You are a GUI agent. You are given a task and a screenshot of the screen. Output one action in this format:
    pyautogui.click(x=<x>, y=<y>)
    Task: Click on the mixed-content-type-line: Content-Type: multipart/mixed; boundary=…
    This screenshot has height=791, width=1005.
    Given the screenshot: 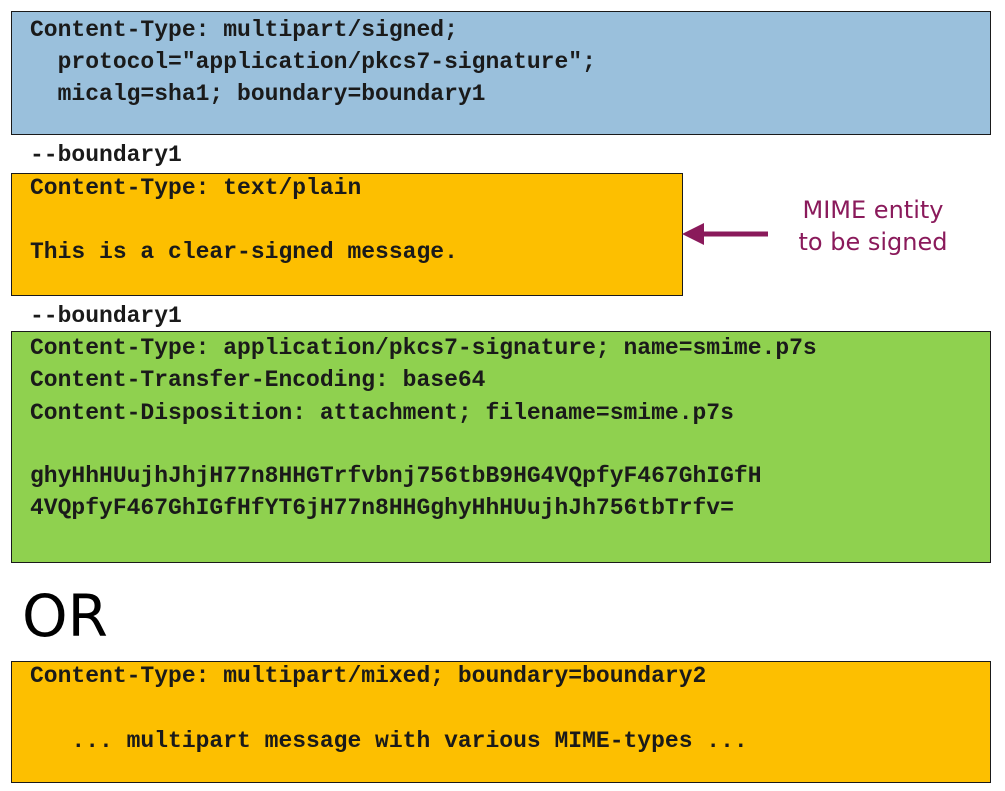 What is the action you would take?
    pyautogui.click(x=368, y=676)
    